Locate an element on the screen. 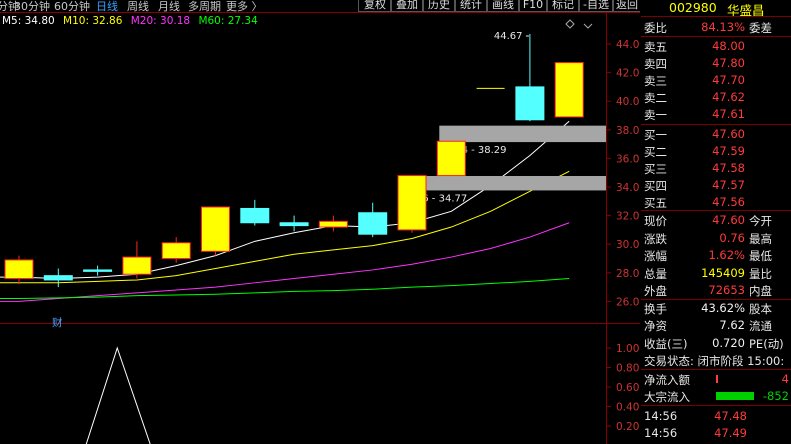 The height and width of the screenshot is (444, 791). ask-price: 47.80 is located at coordinates (728, 63).